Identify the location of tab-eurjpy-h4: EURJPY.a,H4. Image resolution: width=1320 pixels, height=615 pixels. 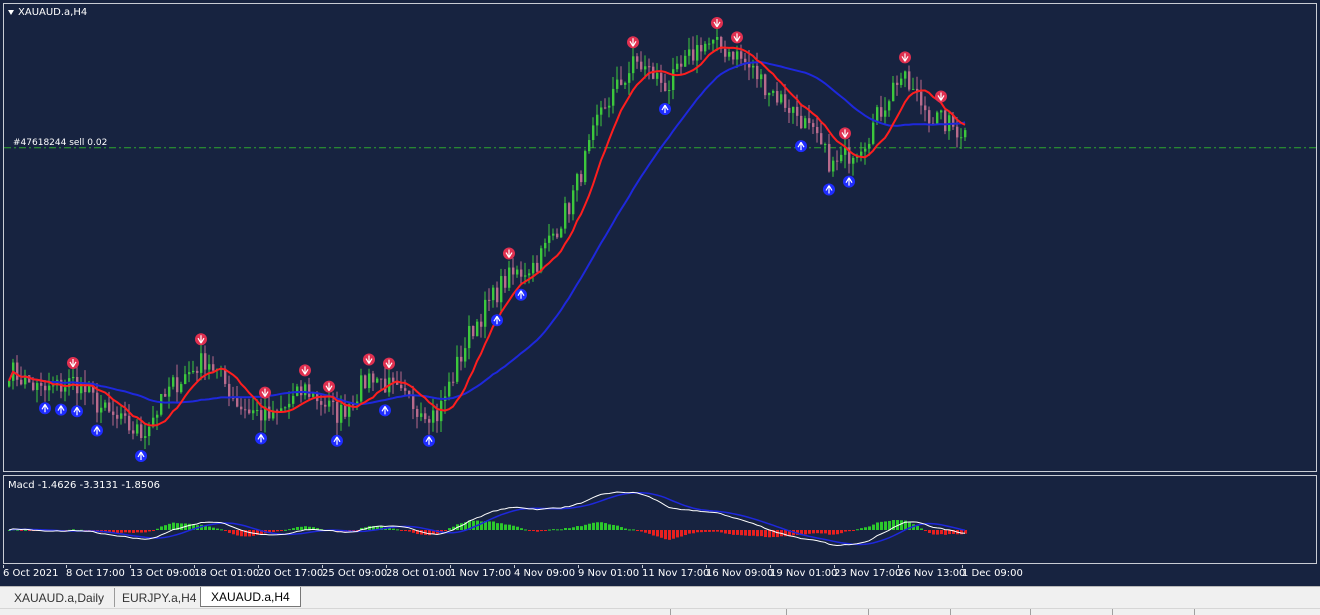
(160, 597).